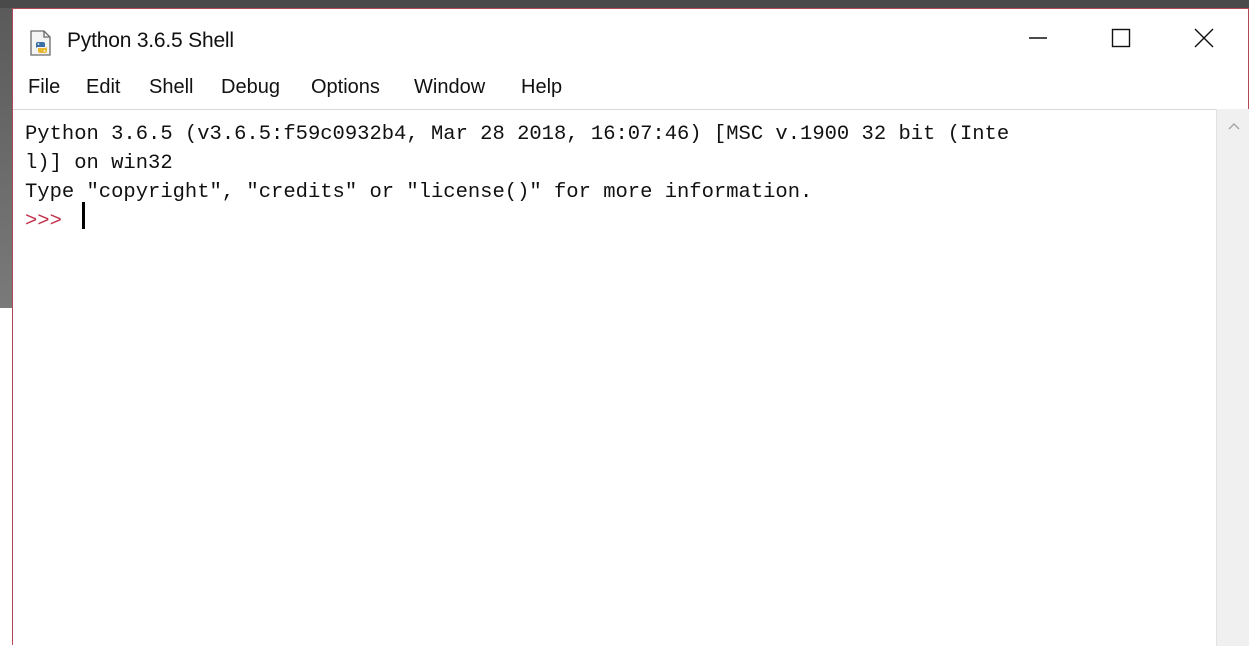  Describe the element at coordinates (171, 87) in the screenshot. I see `menu-shell: Shell` at that location.